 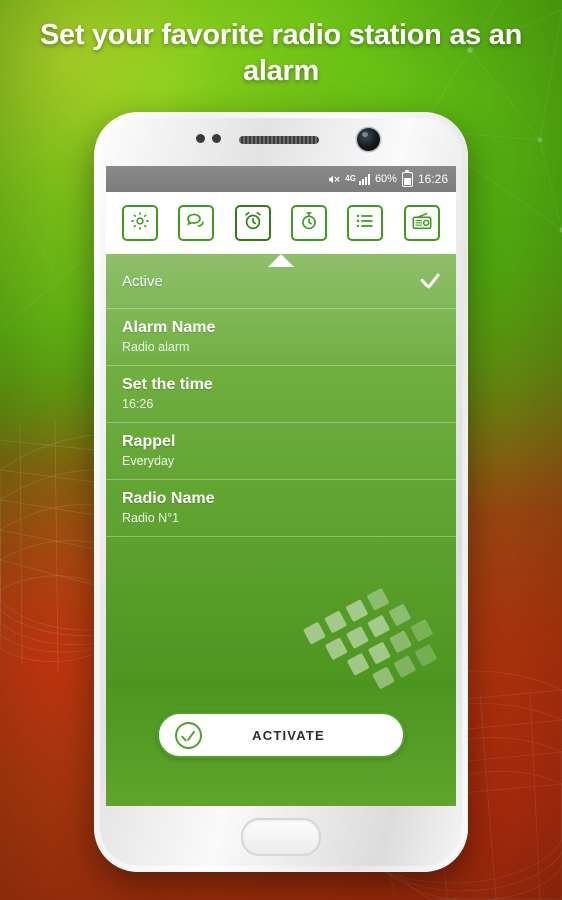 What do you see at coordinates (138, 404) in the screenshot?
I see `row-set-the-time-value: 16:26` at bounding box center [138, 404].